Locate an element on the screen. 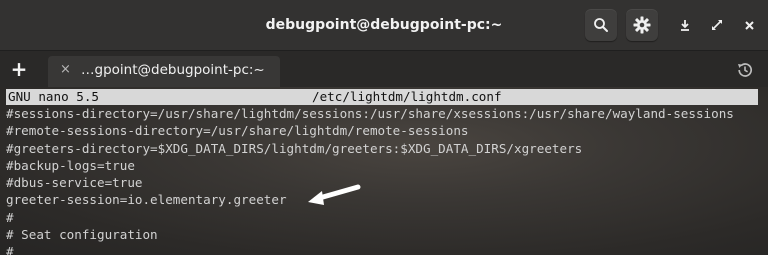 This screenshot has height=255, width=768. annotation-arrow-icon is located at coordinates (334, 194).